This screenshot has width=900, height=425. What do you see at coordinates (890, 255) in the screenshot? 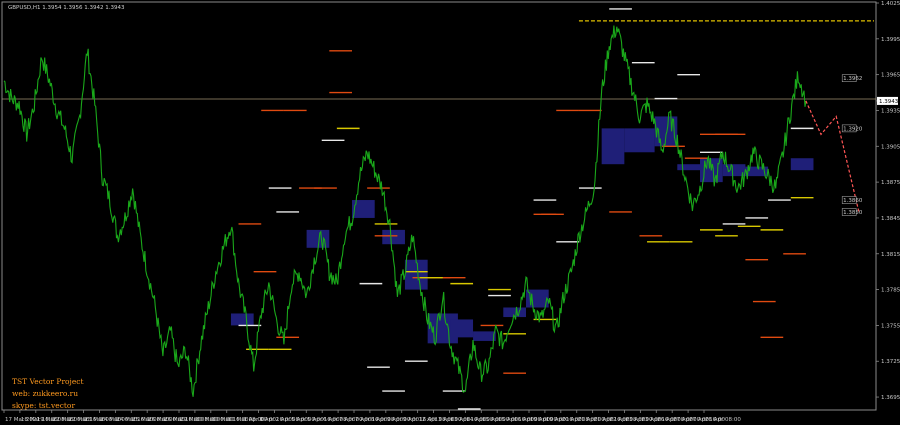
I see `y-tick-label: 1.3815` at bounding box center [890, 255].